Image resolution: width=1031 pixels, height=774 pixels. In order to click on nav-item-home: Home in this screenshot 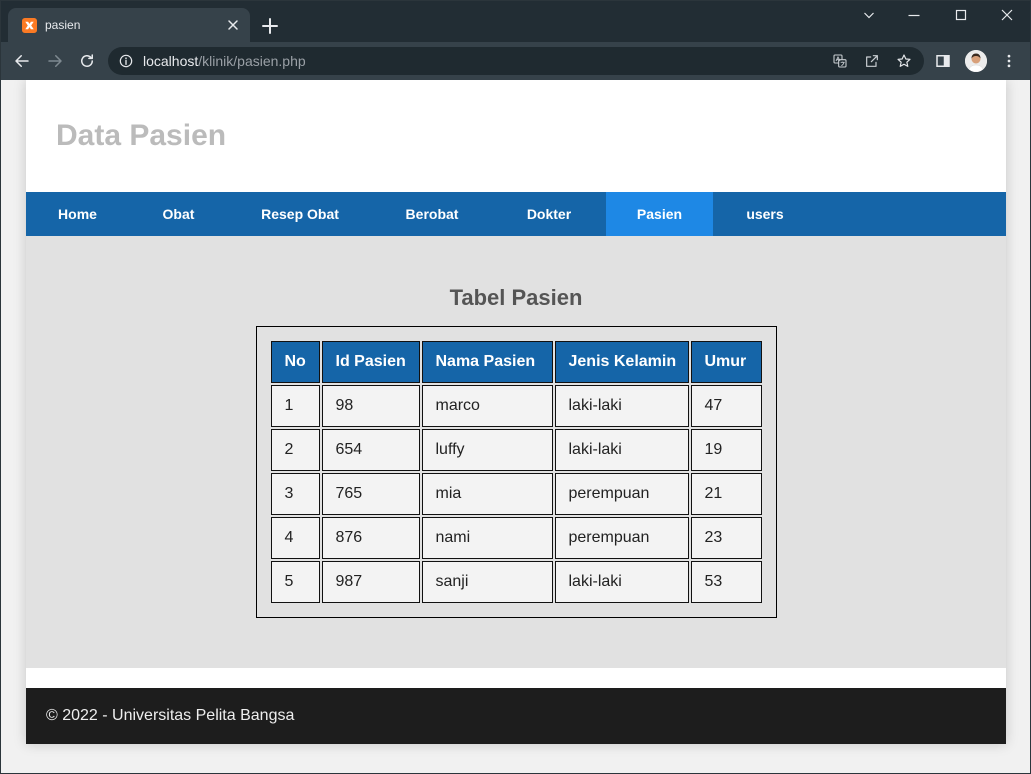, I will do `click(77, 214)`.